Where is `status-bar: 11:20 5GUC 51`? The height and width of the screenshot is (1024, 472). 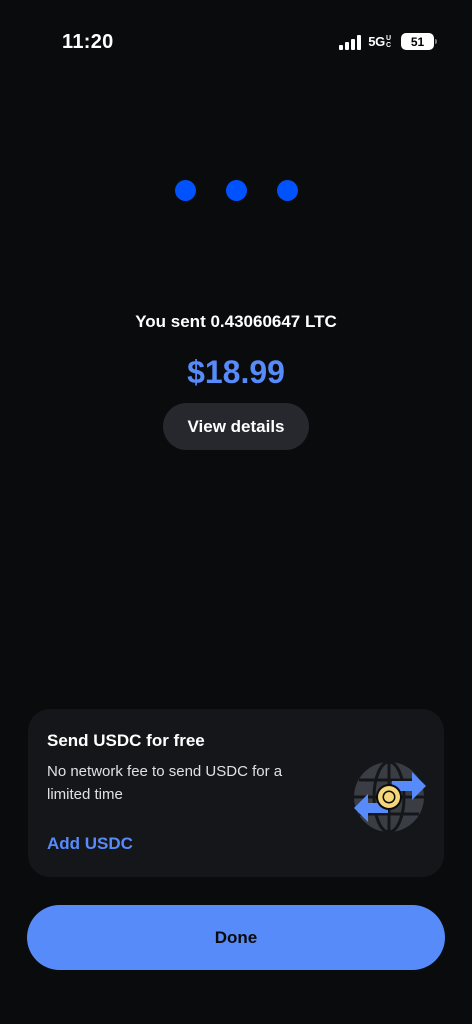 status-bar: 11:20 5GUC 51 is located at coordinates (236, 45).